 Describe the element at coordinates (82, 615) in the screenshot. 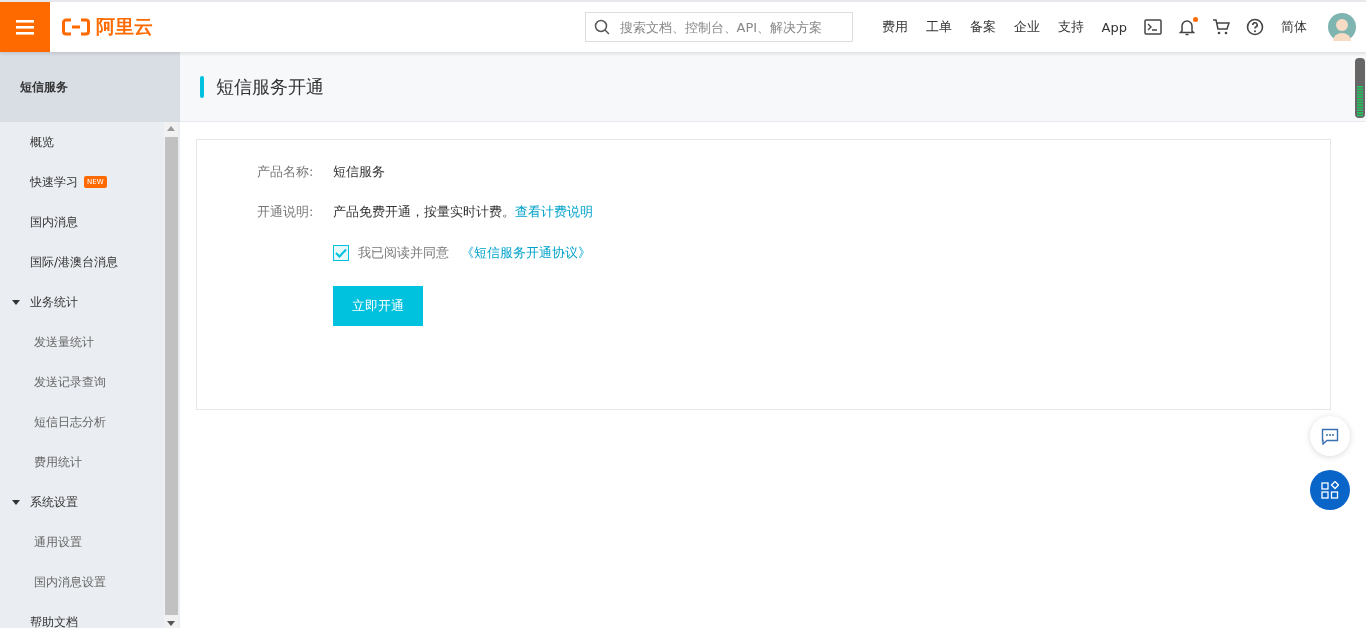

I see `sidebar-item: 帮助文档` at that location.